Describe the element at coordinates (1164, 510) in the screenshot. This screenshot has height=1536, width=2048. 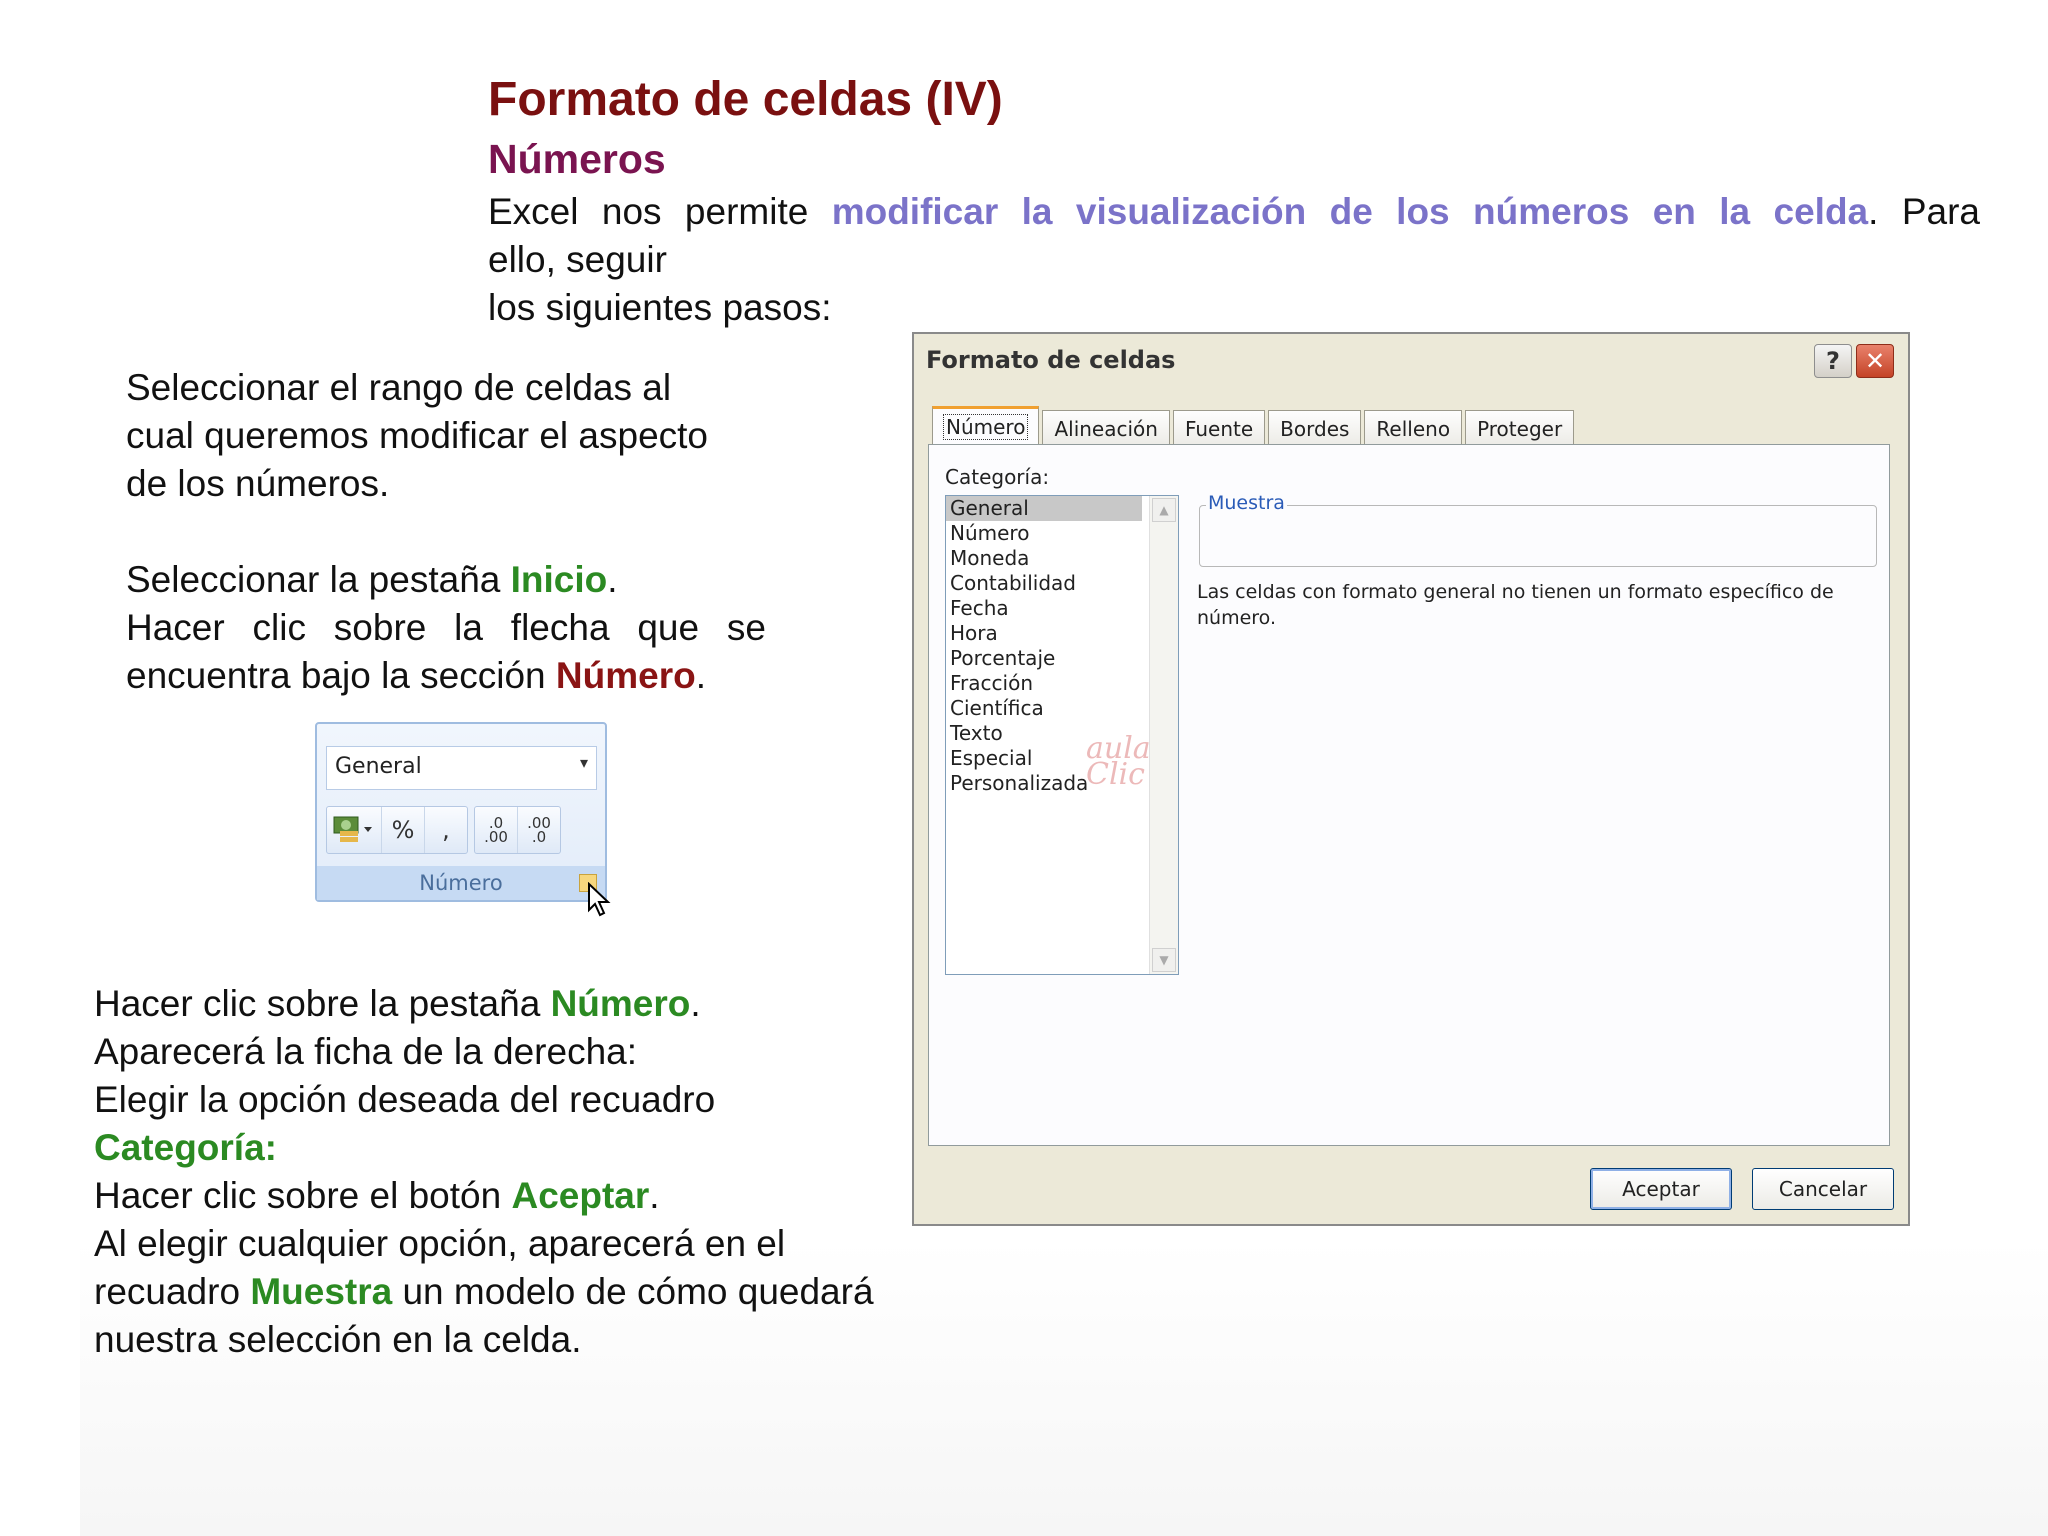
I see `scroll-up-icon: ▲` at that location.